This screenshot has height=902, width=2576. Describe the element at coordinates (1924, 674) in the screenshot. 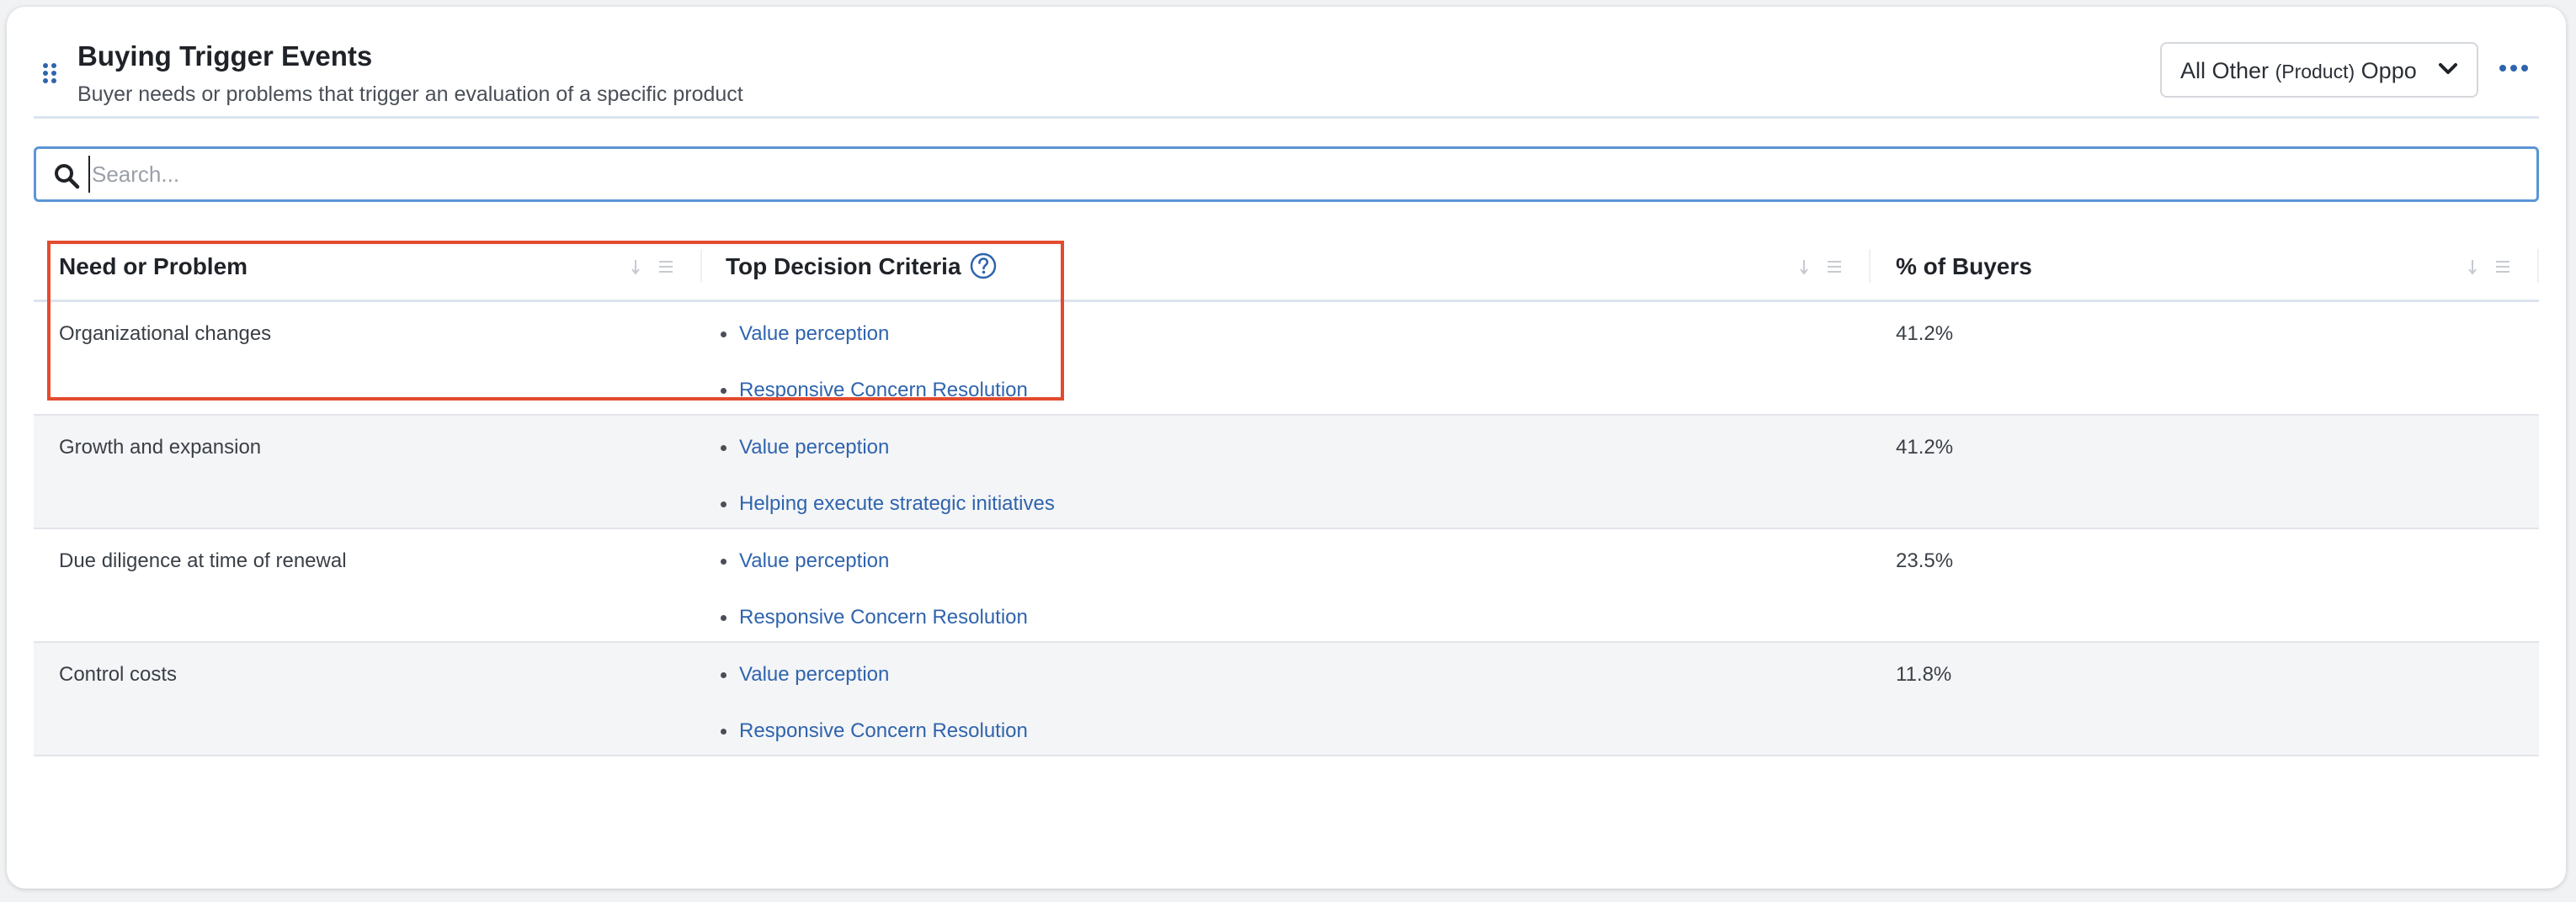

I see `pct-cell: 11.8%` at that location.